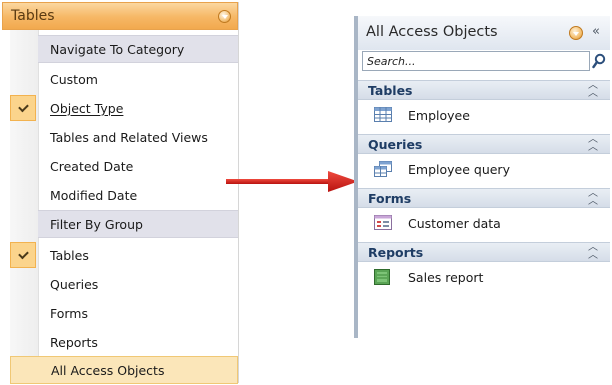  I want to click on object-item-sales-report: Sales report, so click(484, 277).